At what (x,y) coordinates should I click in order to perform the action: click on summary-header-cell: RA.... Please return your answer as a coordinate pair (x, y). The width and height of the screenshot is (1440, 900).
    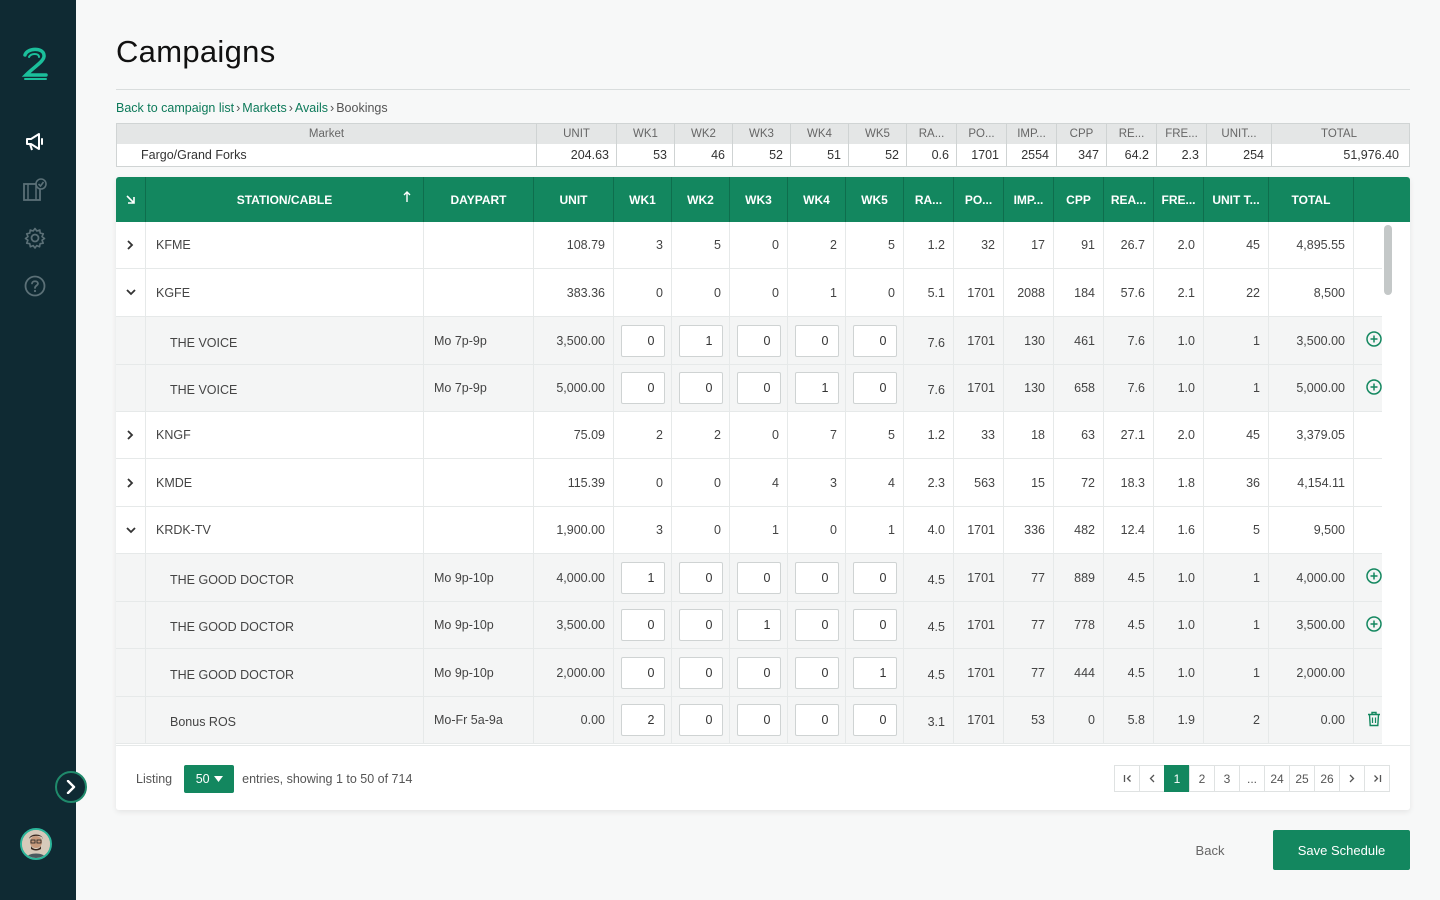
    Looking at the image, I should click on (932, 134).